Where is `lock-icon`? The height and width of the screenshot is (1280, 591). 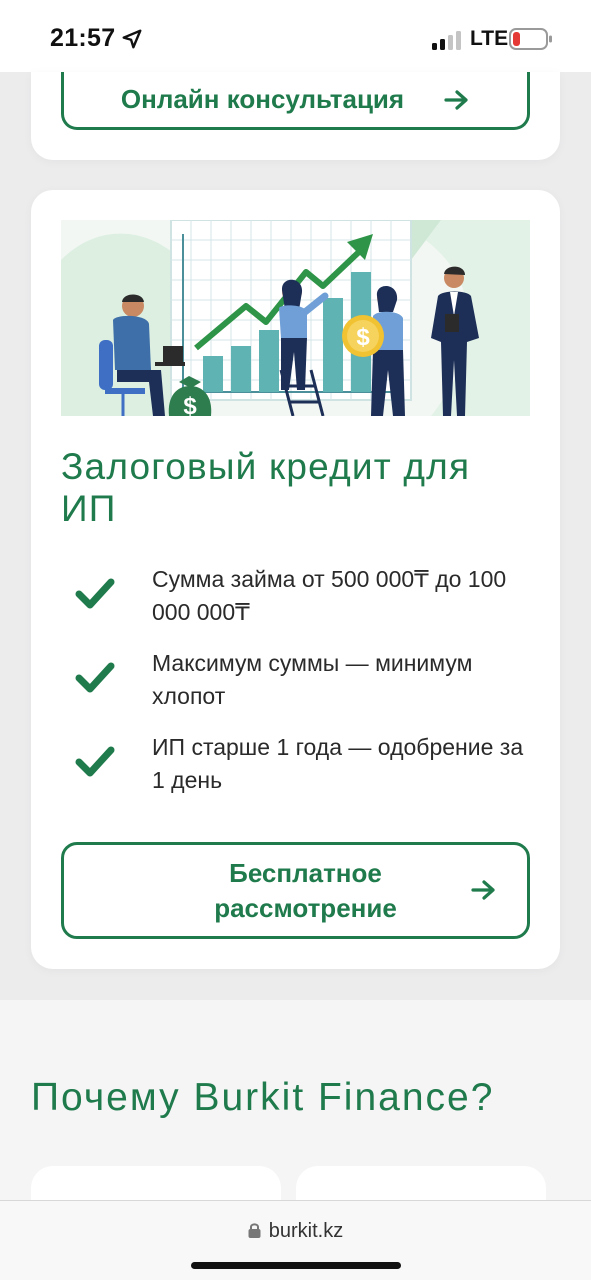 lock-icon is located at coordinates (254, 1230).